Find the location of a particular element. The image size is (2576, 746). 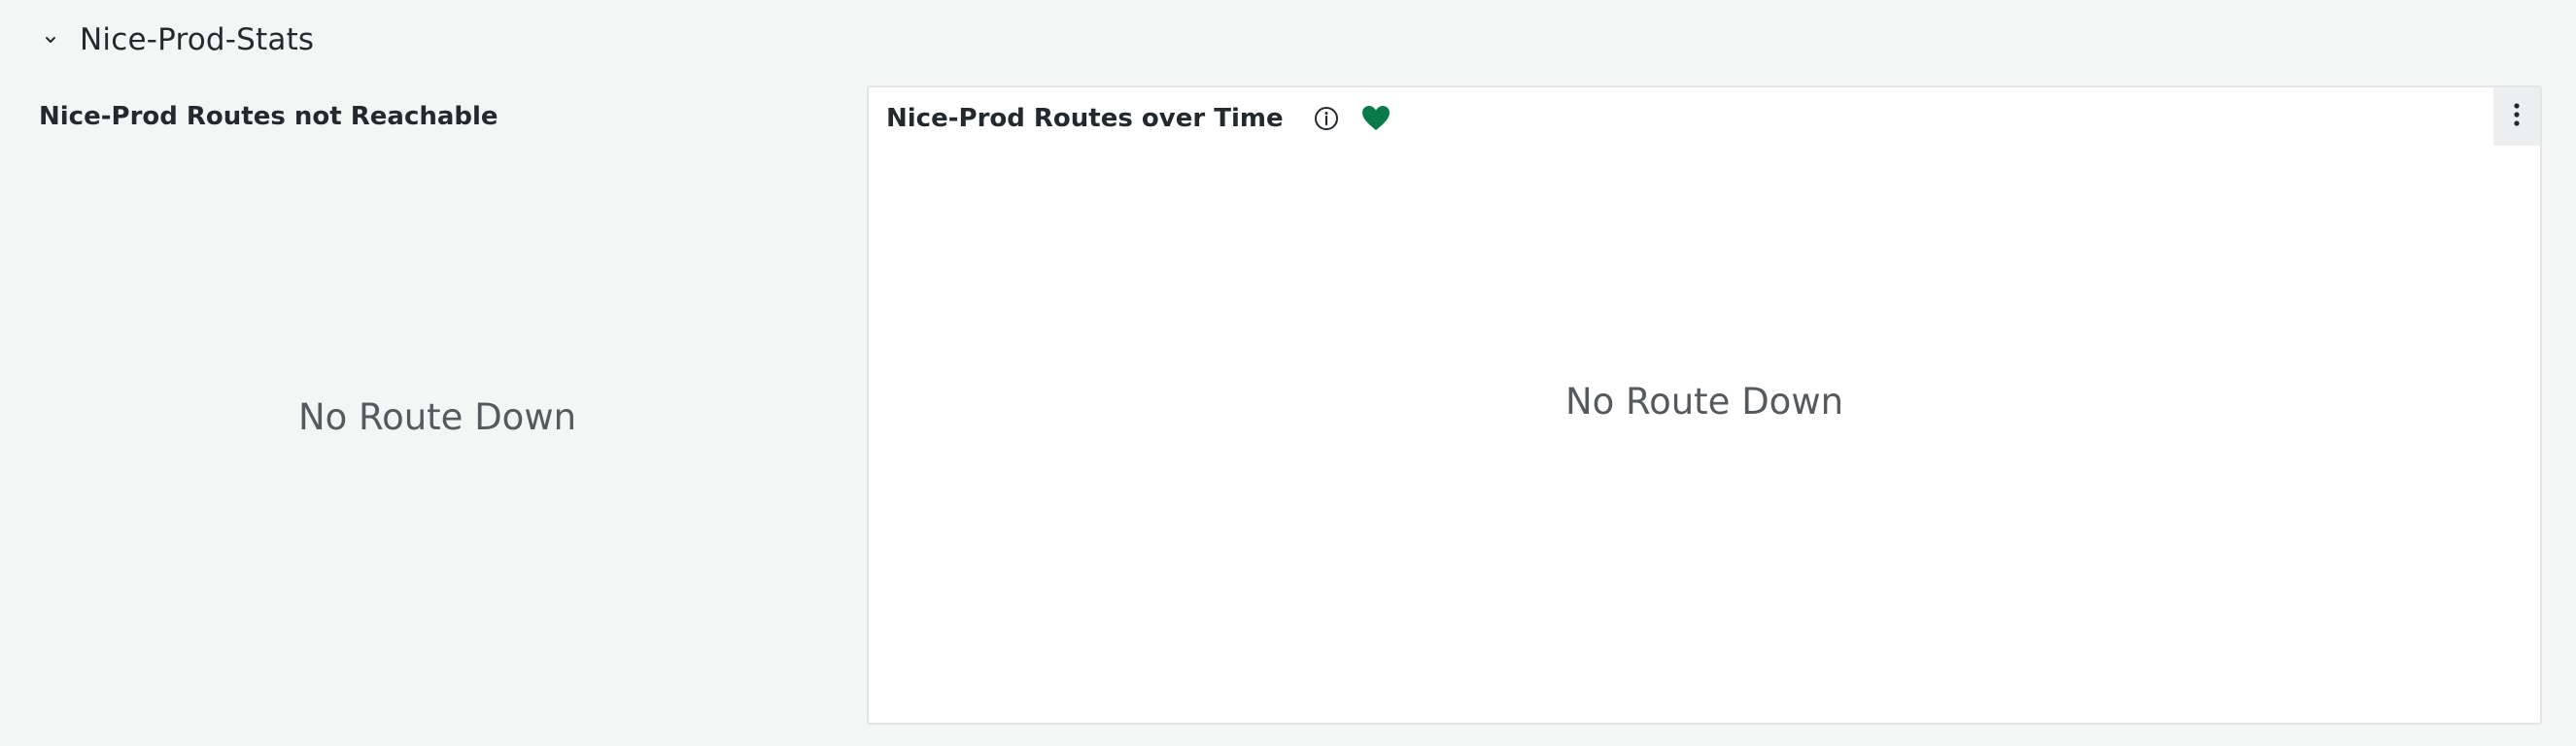

row-toggle: Nice-Prod-Stats is located at coordinates (176, 39).